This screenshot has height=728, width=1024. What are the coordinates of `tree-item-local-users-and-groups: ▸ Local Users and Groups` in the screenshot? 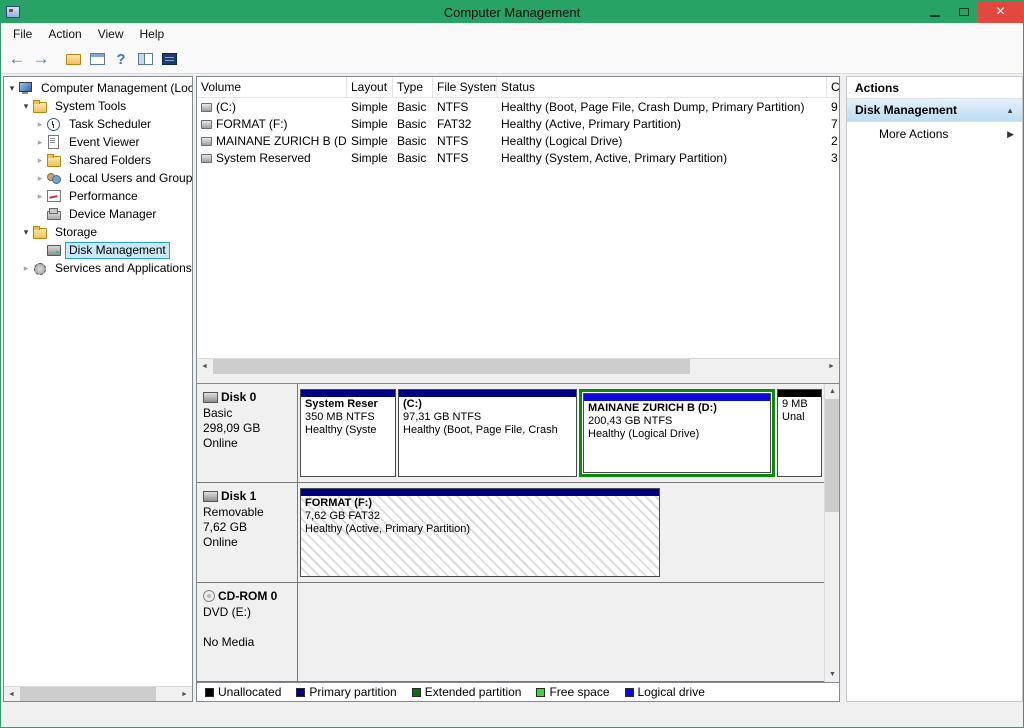 It's located at (98, 178).